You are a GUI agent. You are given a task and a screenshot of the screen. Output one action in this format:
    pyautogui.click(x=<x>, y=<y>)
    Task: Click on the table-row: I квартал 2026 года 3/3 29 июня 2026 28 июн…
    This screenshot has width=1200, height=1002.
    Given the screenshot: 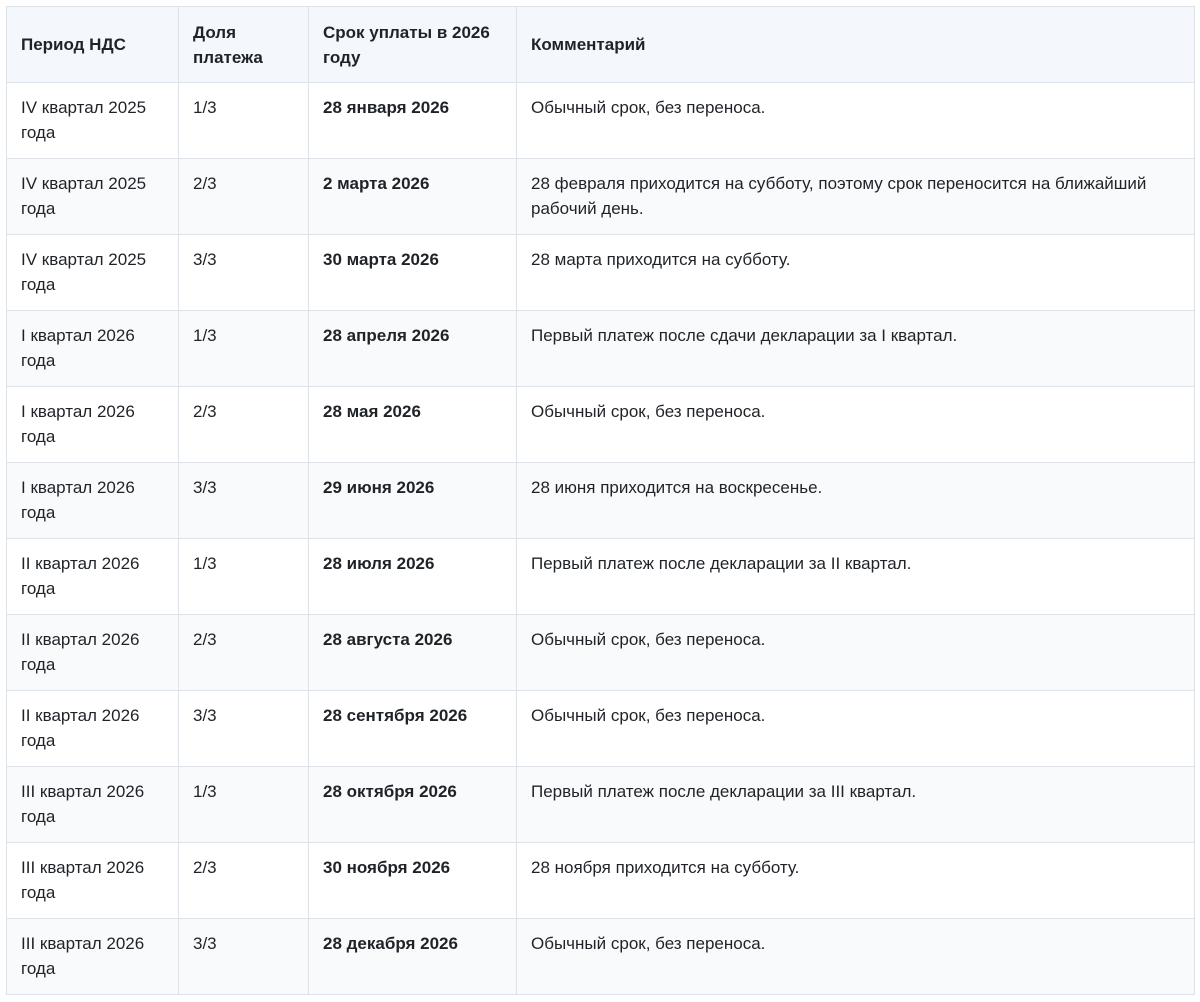 What is the action you would take?
    pyautogui.click(x=600, y=500)
    